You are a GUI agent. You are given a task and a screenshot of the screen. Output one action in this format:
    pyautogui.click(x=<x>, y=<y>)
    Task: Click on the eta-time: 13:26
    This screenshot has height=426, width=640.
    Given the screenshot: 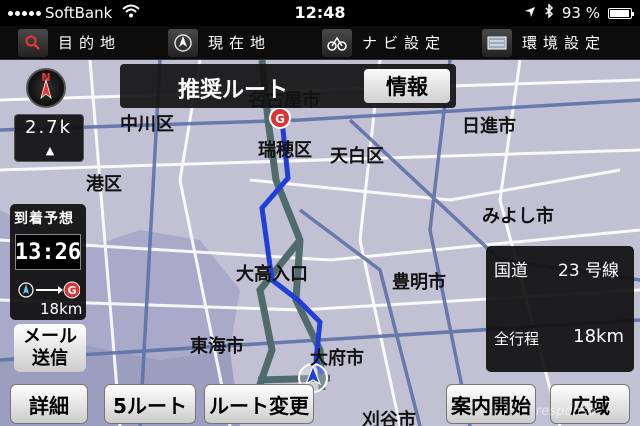 What is the action you would take?
    pyautogui.click(x=48, y=252)
    